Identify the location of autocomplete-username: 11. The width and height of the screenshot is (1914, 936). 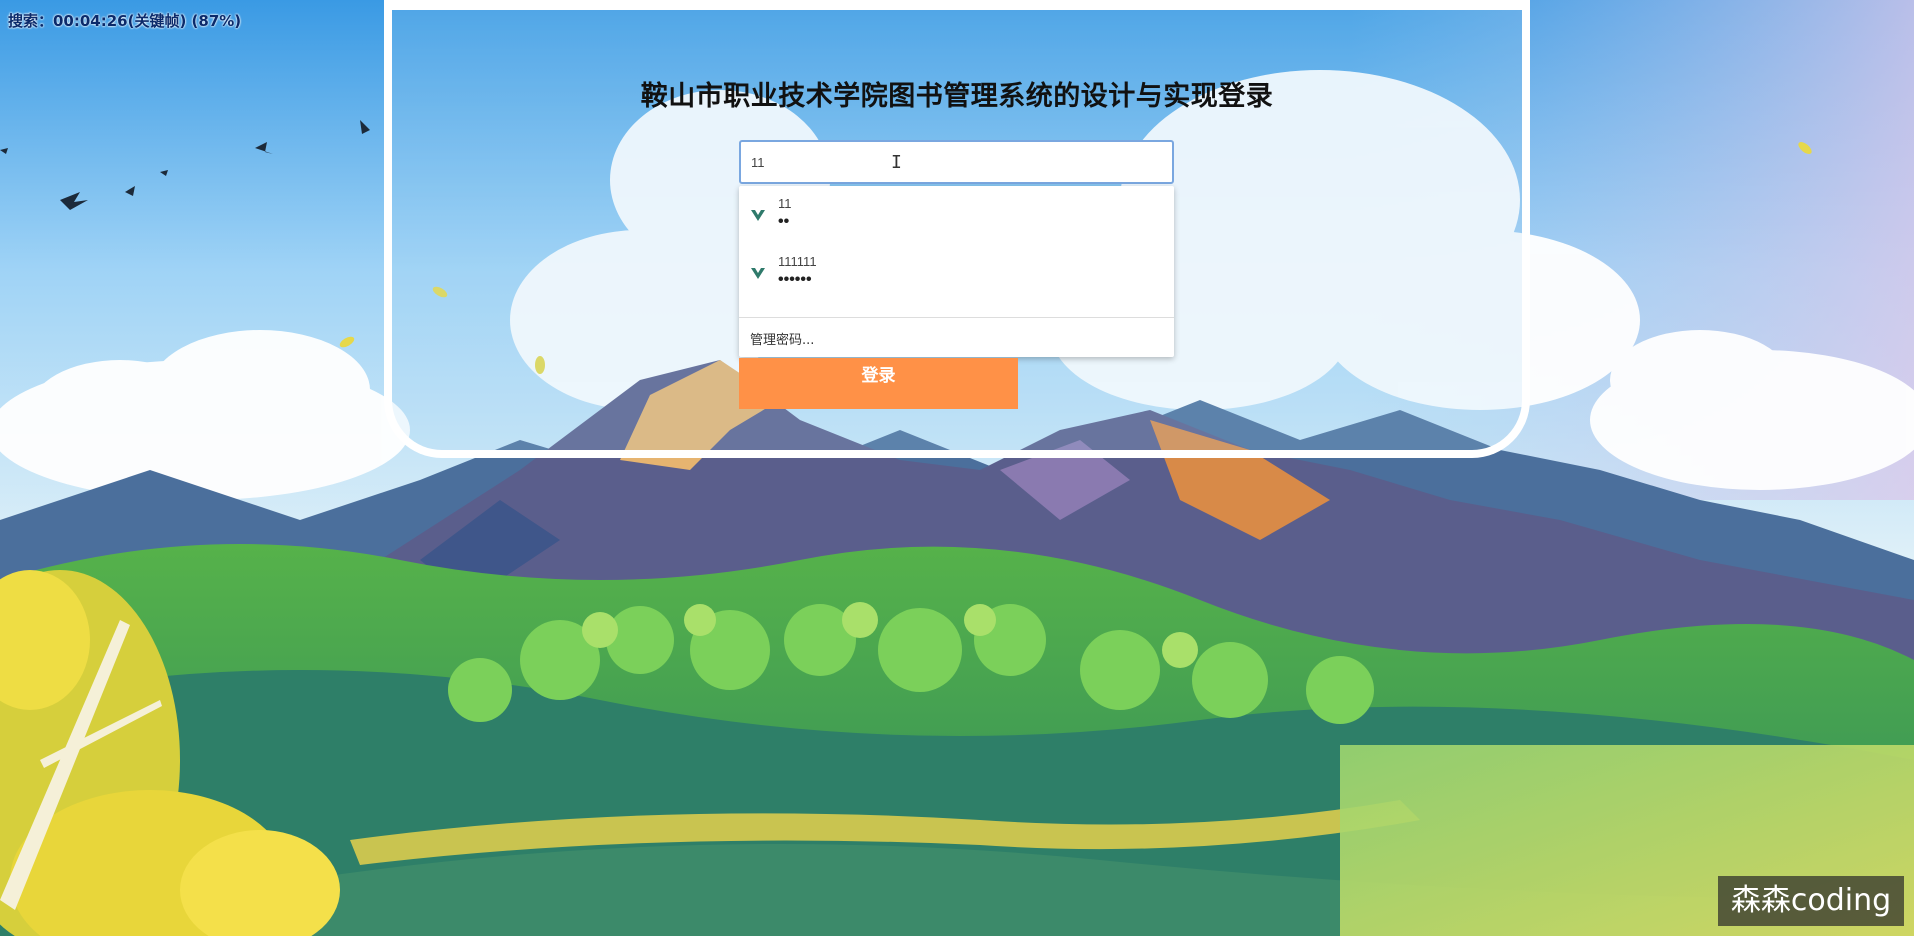
(785, 203).